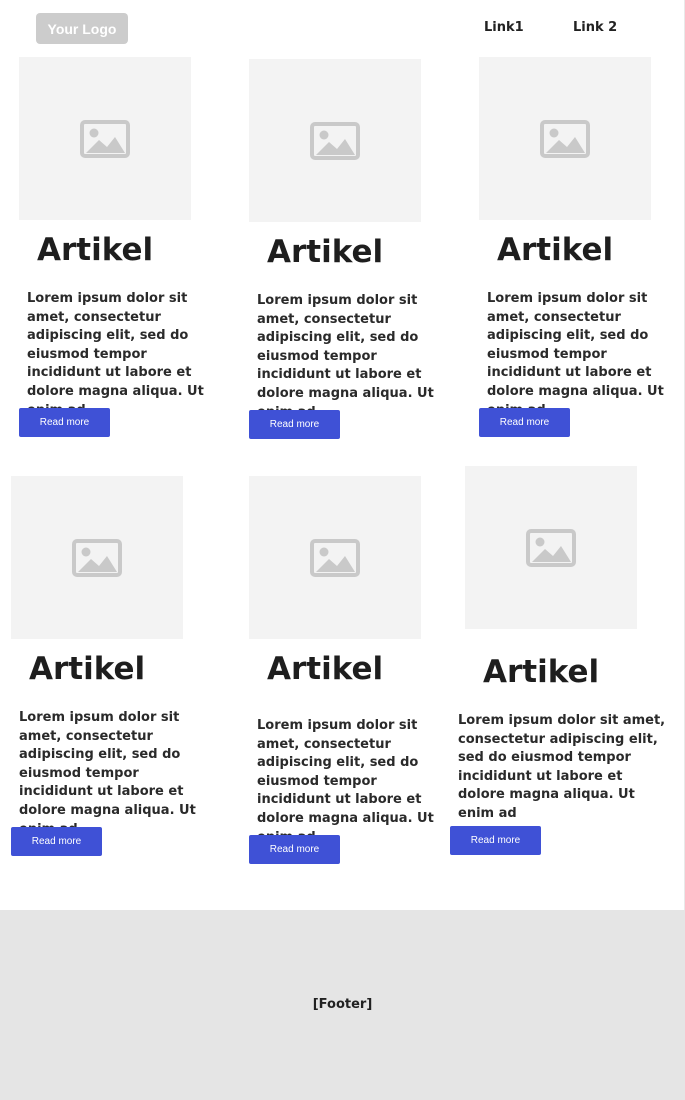  Describe the element at coordinates (595, 27) in the screenshot. I see `nav-link-2: Link 2` at that location.